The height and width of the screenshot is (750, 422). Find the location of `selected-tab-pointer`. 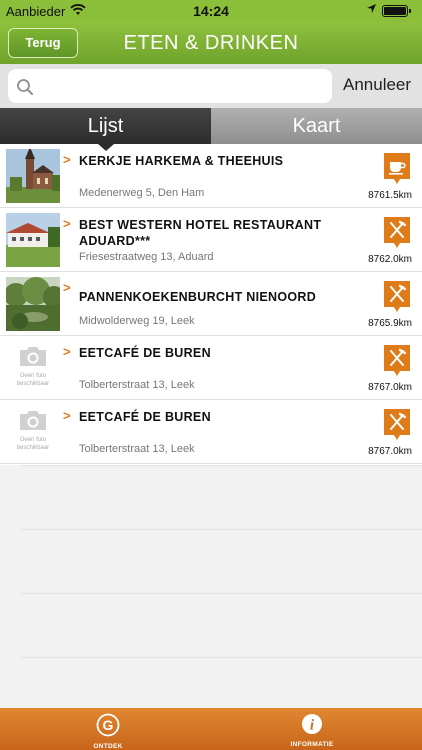

selected-tab-pointer is located at coordinates (106, 147).